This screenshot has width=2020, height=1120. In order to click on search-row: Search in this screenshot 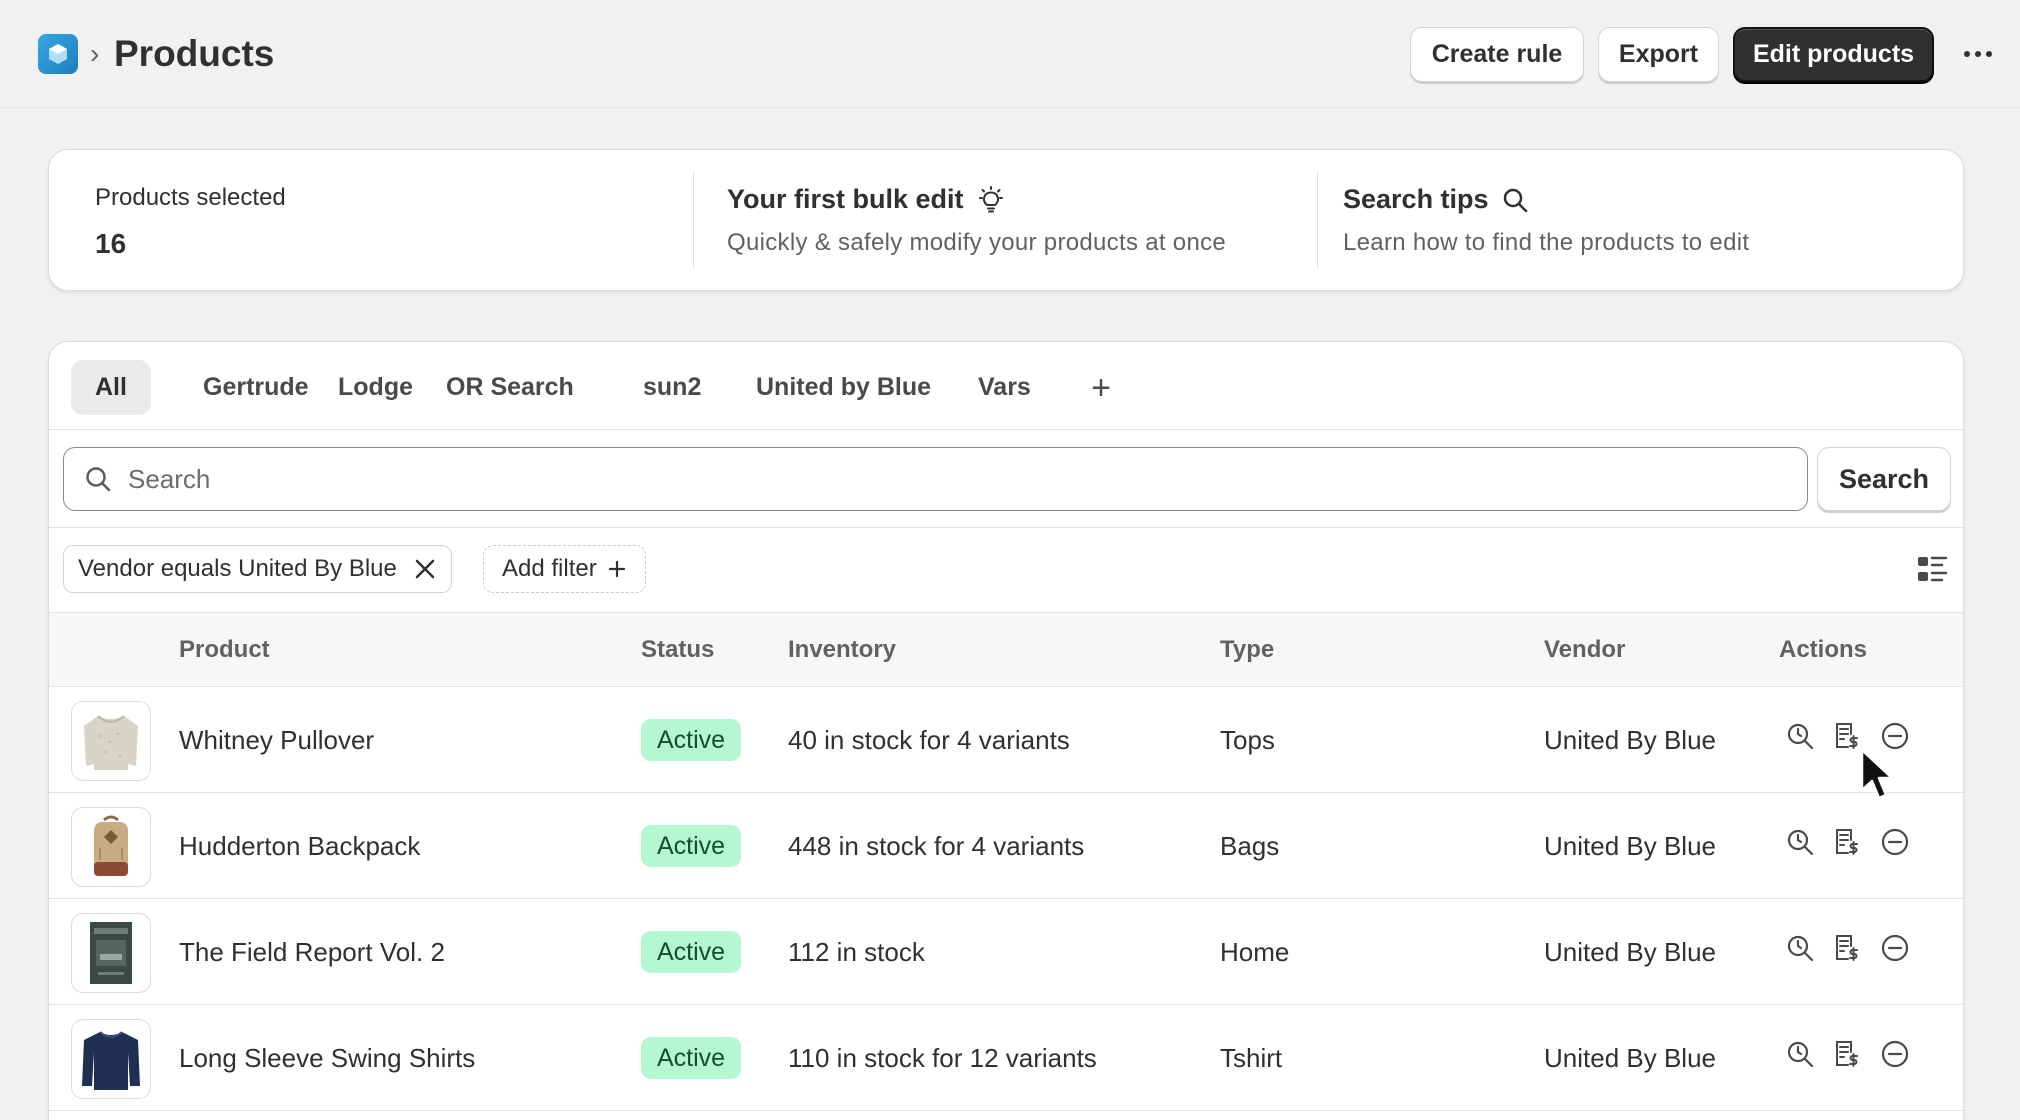, I will do `click(1006, 479)`.